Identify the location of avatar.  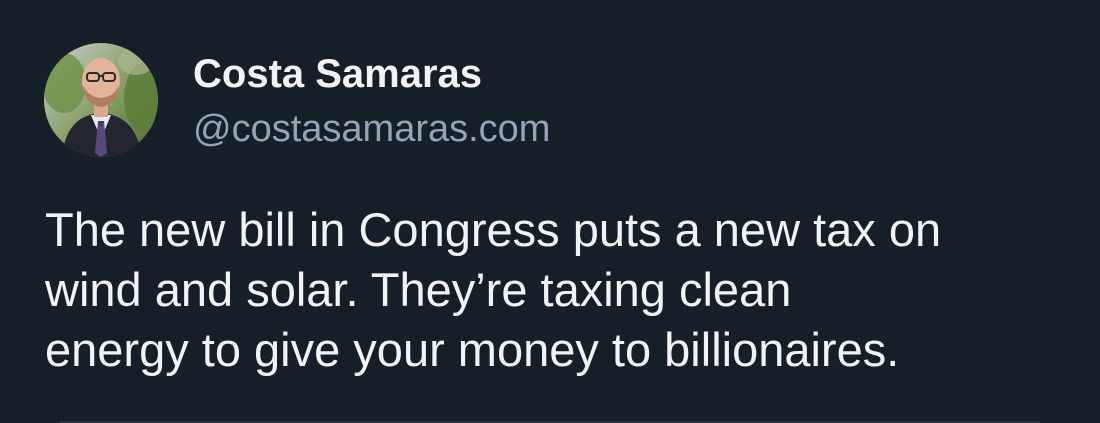
(101, 100).